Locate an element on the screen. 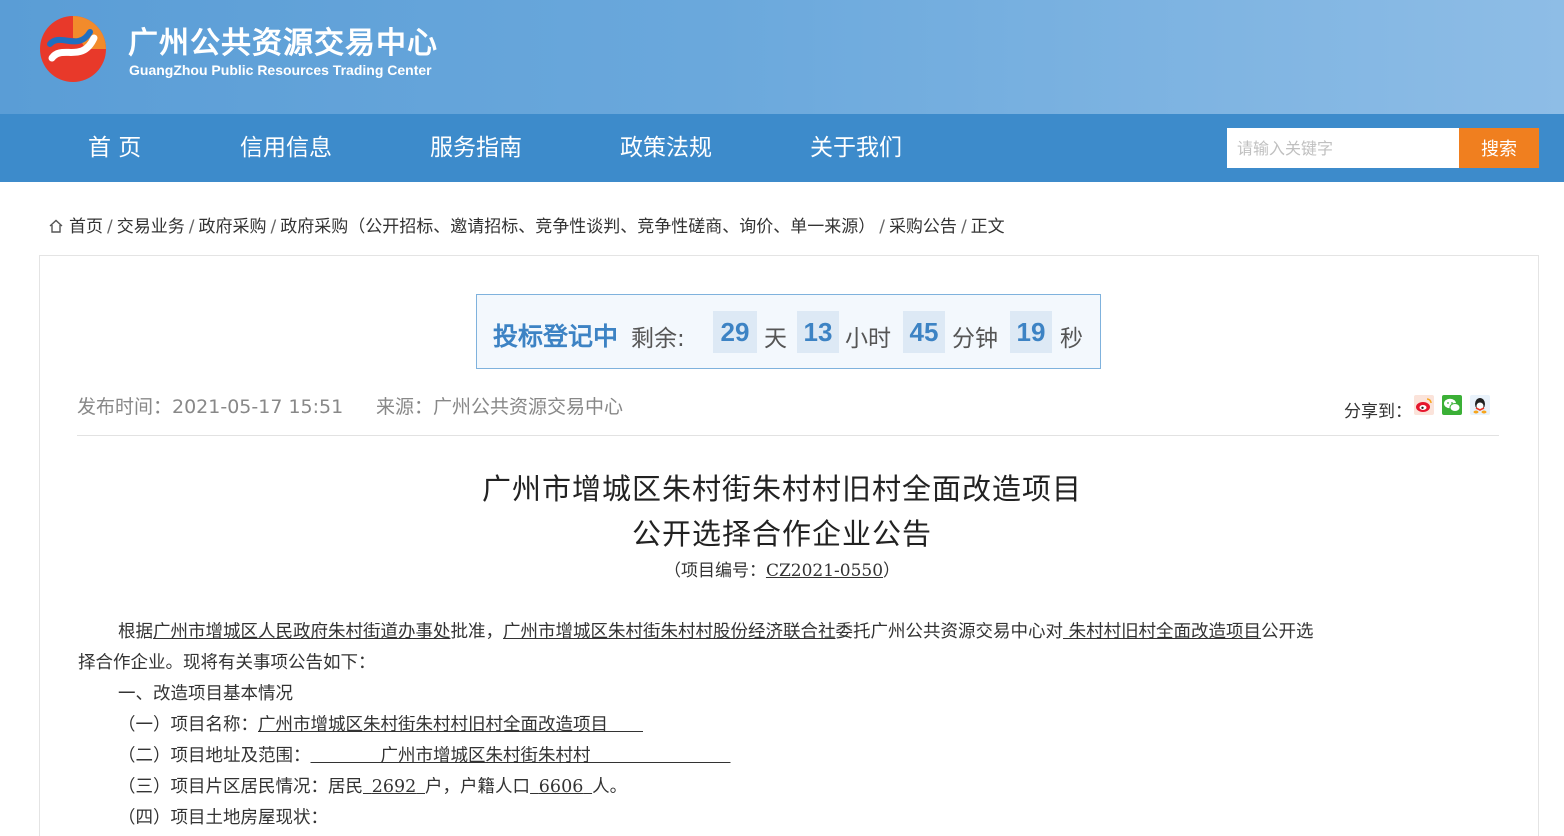 This screenshot has height=836, width=1564. meta-divider is located at coordinates (788, 435).